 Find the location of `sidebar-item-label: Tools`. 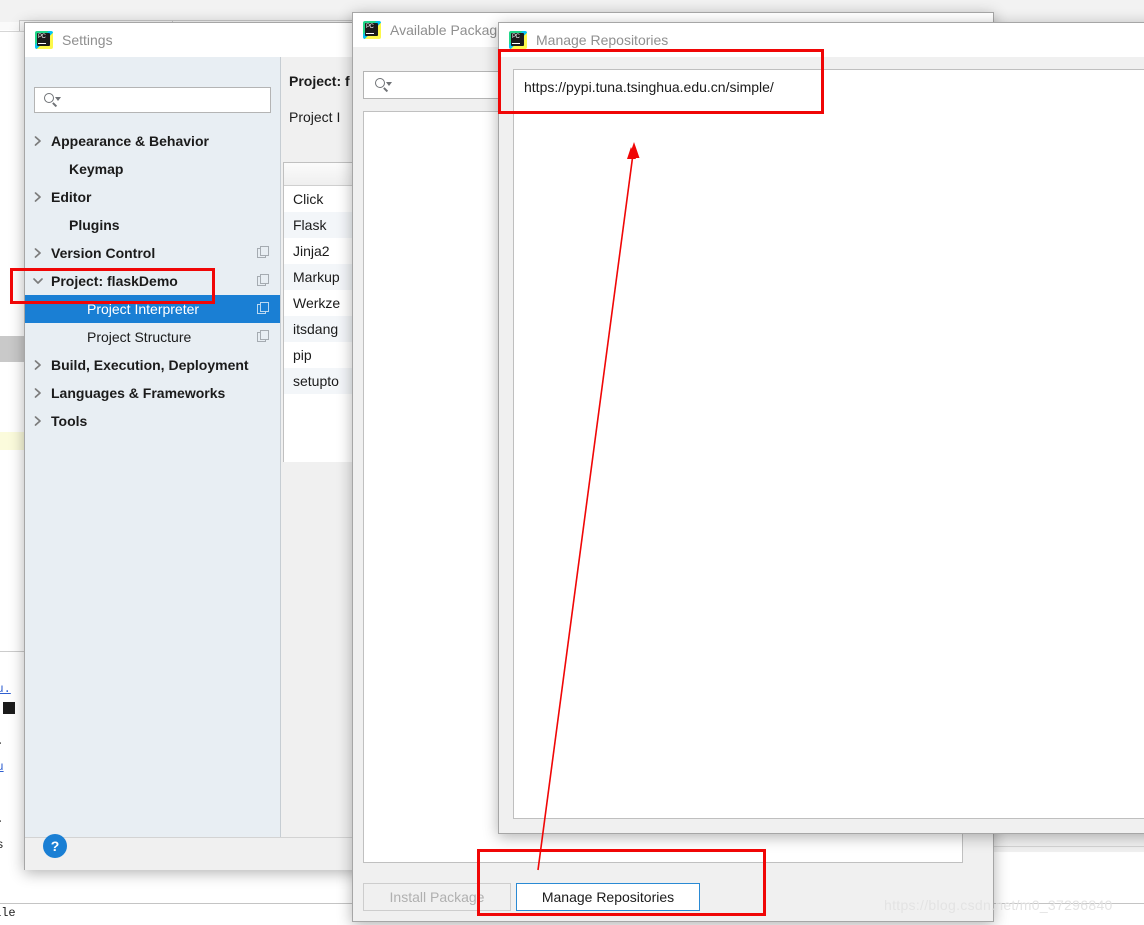

sidebar-item-label: Tools is located at coordinates (69, 421).